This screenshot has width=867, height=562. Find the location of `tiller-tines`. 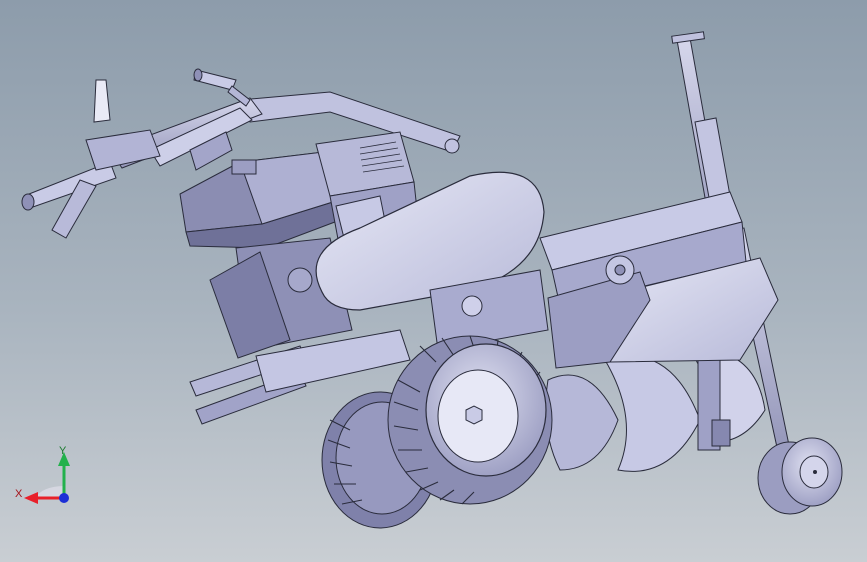

tiller-tines is located at coordinates (655, 410).